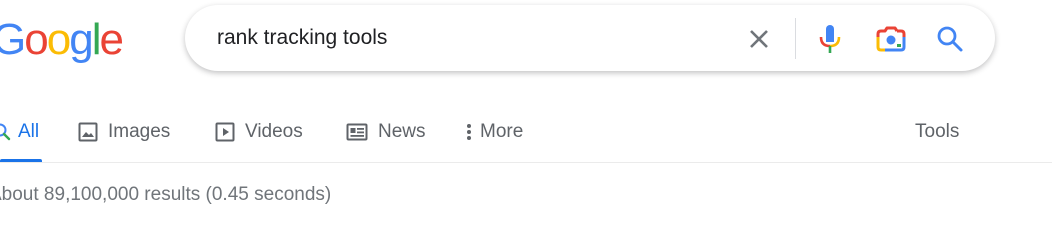 The height and width of the screenshot is (240, 1052). I want to click on camera-lens-icon, so click(891, 39).